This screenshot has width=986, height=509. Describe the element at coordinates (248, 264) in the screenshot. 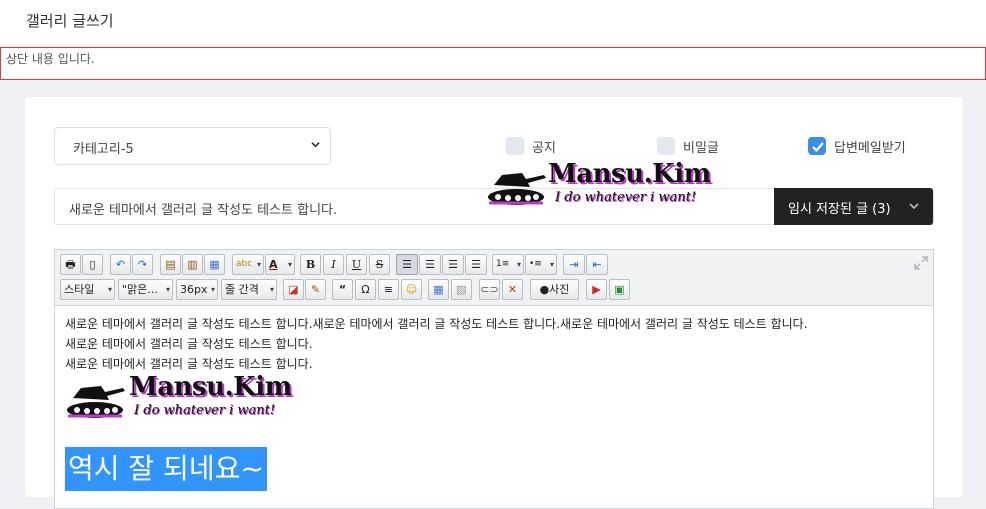

I see `spellcheck-icon: abc` at that location.